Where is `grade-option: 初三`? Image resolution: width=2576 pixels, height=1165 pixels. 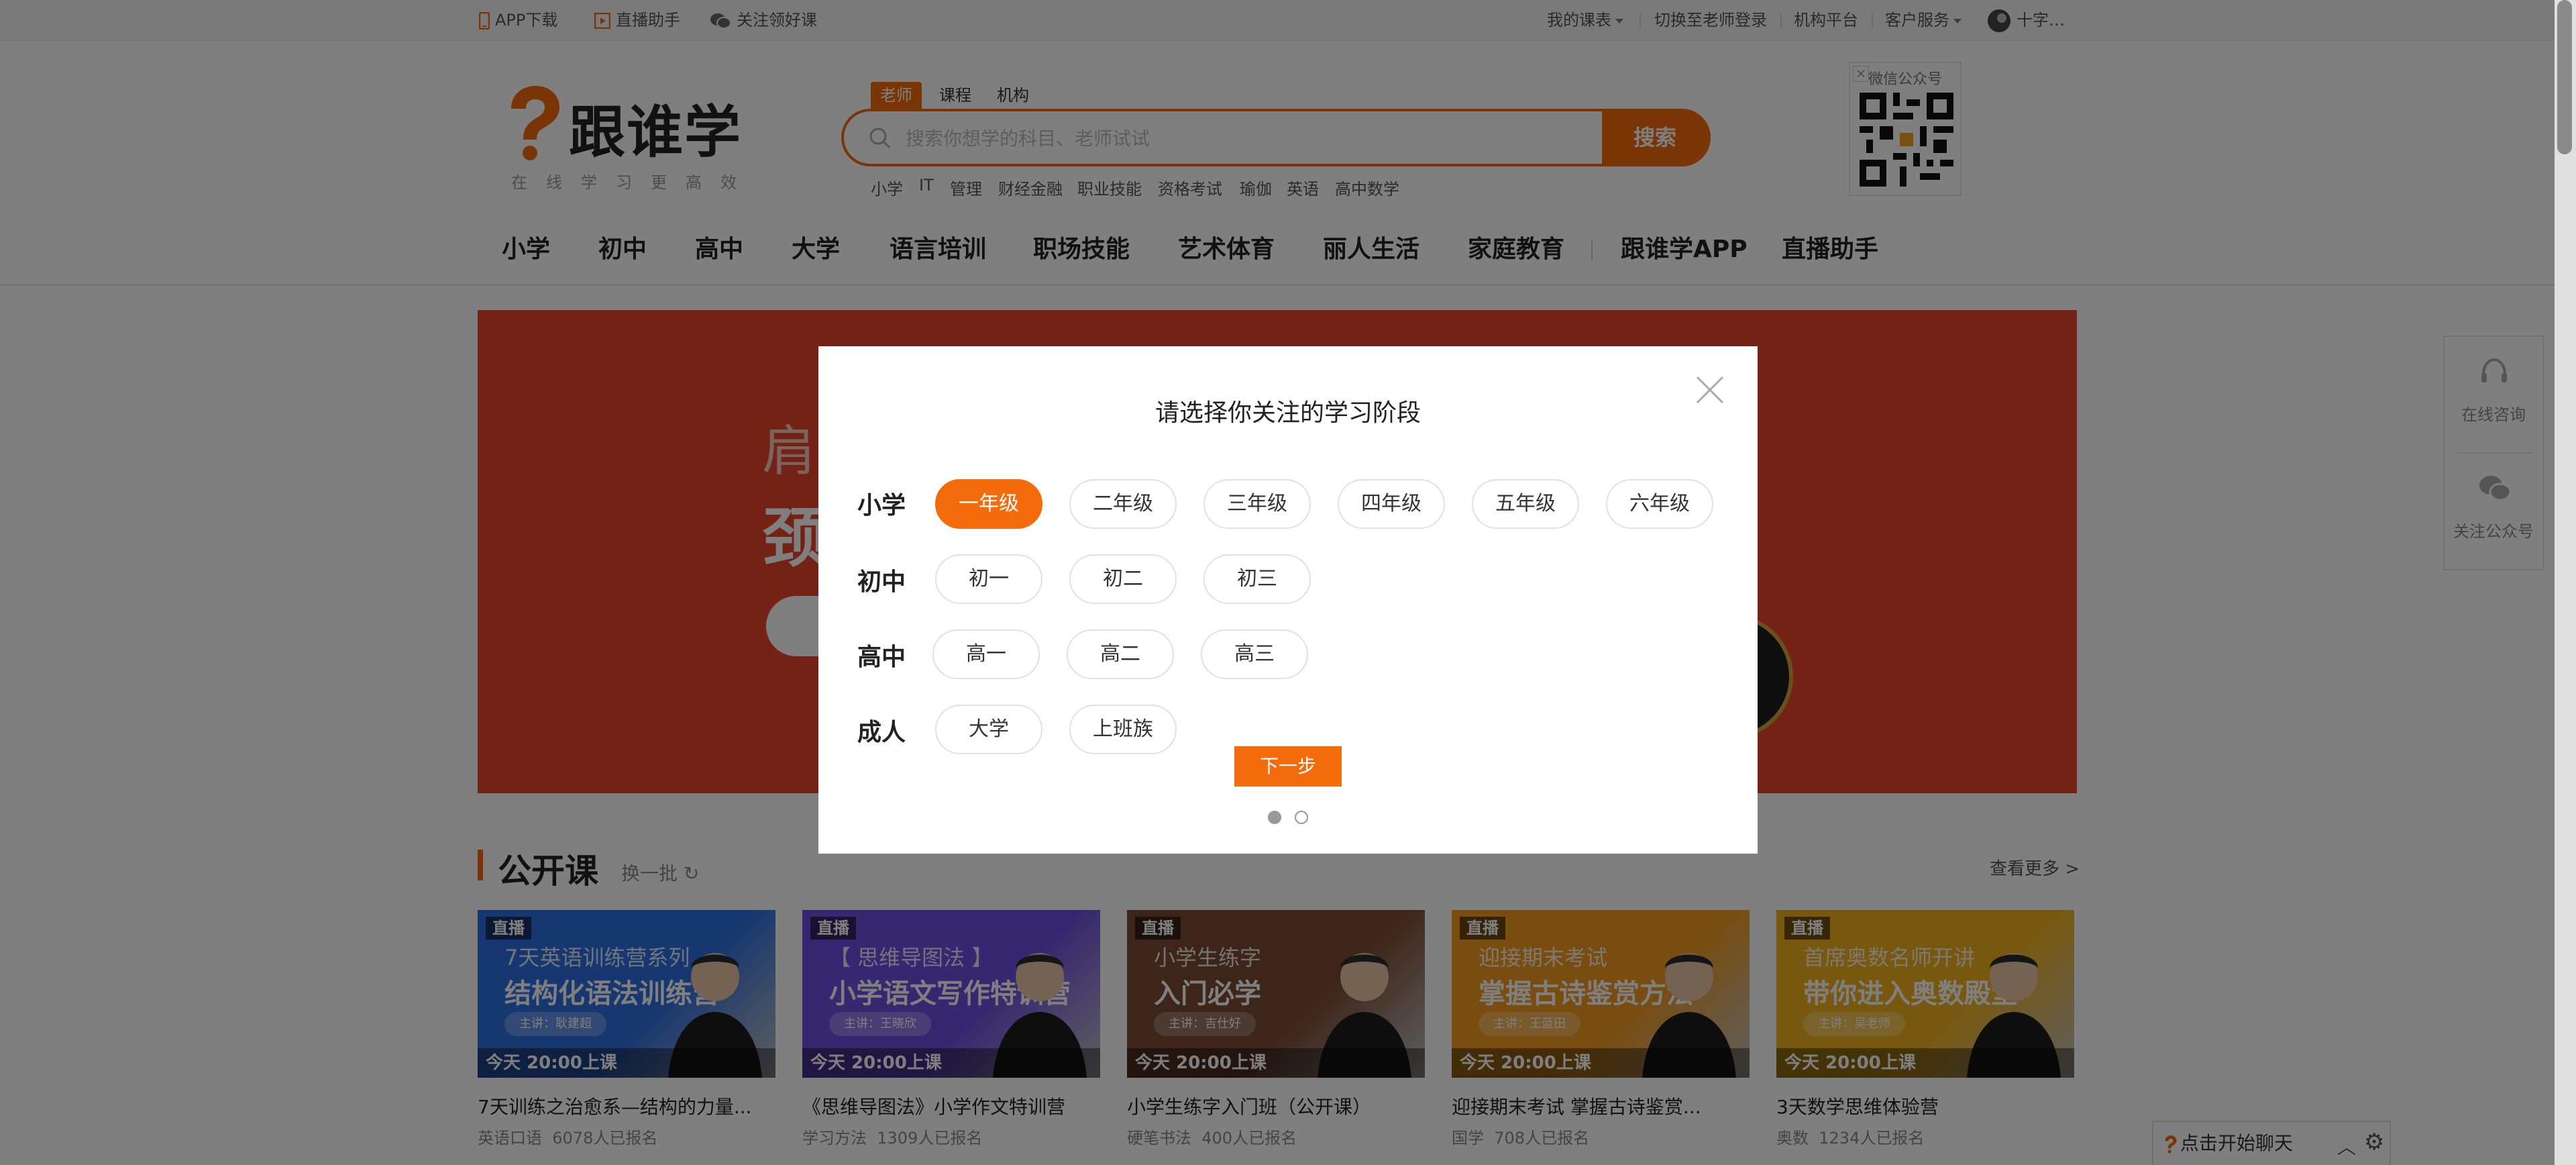 grade-option: 初三 is located at coordinates (1257, 579).